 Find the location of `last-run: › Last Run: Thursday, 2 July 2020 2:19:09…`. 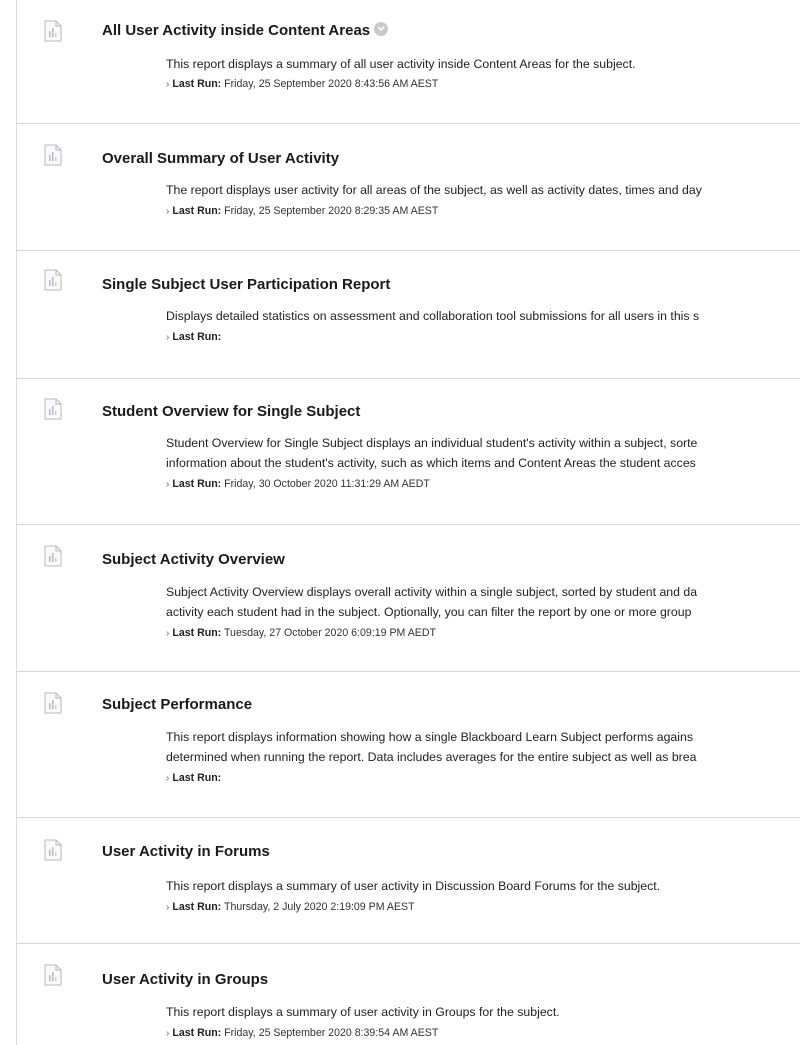

last-run: › Last Run: Thursday, 2 July 2020 2:19:09… is located at coordinates (290, 907).